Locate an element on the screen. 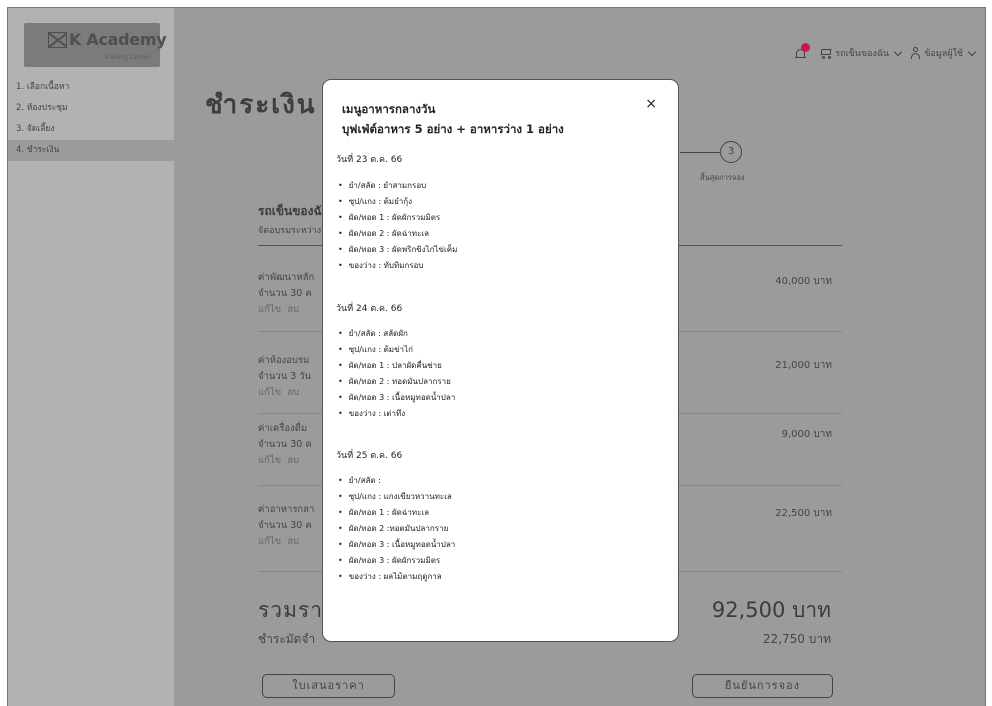 The height and width of the screenshot is (706, 992). notification-badge is located at coordinates (806, 47).